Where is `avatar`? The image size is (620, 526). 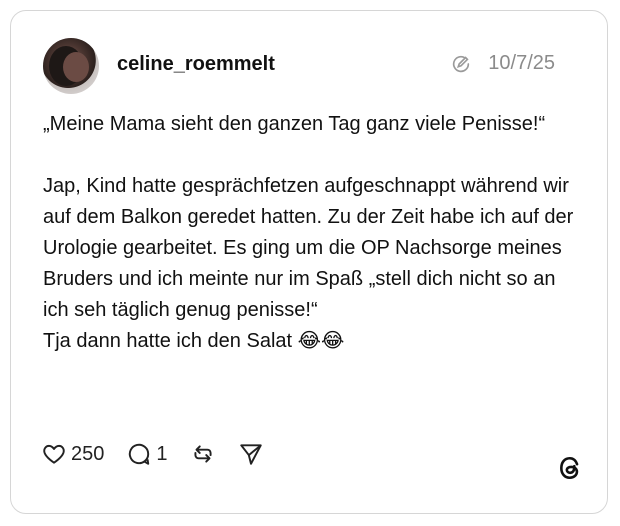
avatar is located at coordinates (71, 66).